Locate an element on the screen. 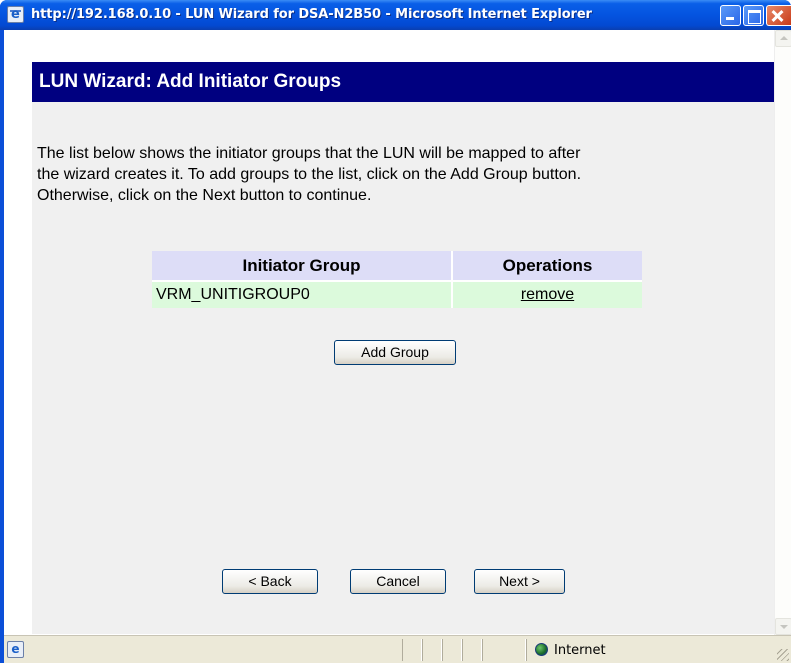 The height and width of the screenshot is (663, 791). add-group-button: Add Group is located at coordinates (395, 352).